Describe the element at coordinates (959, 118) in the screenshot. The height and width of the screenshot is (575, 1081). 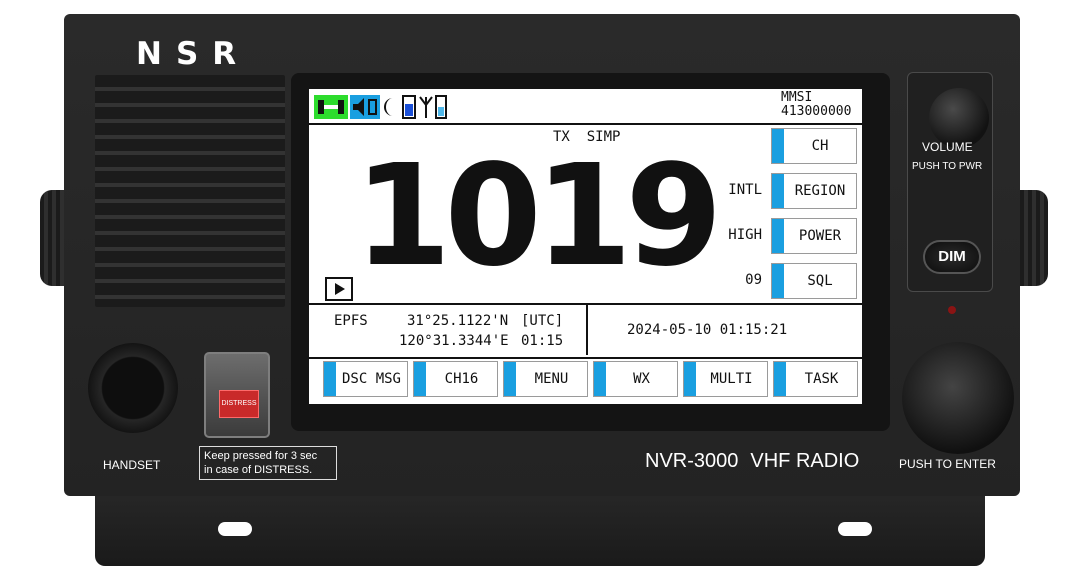
I see `volume-knob` at that location.